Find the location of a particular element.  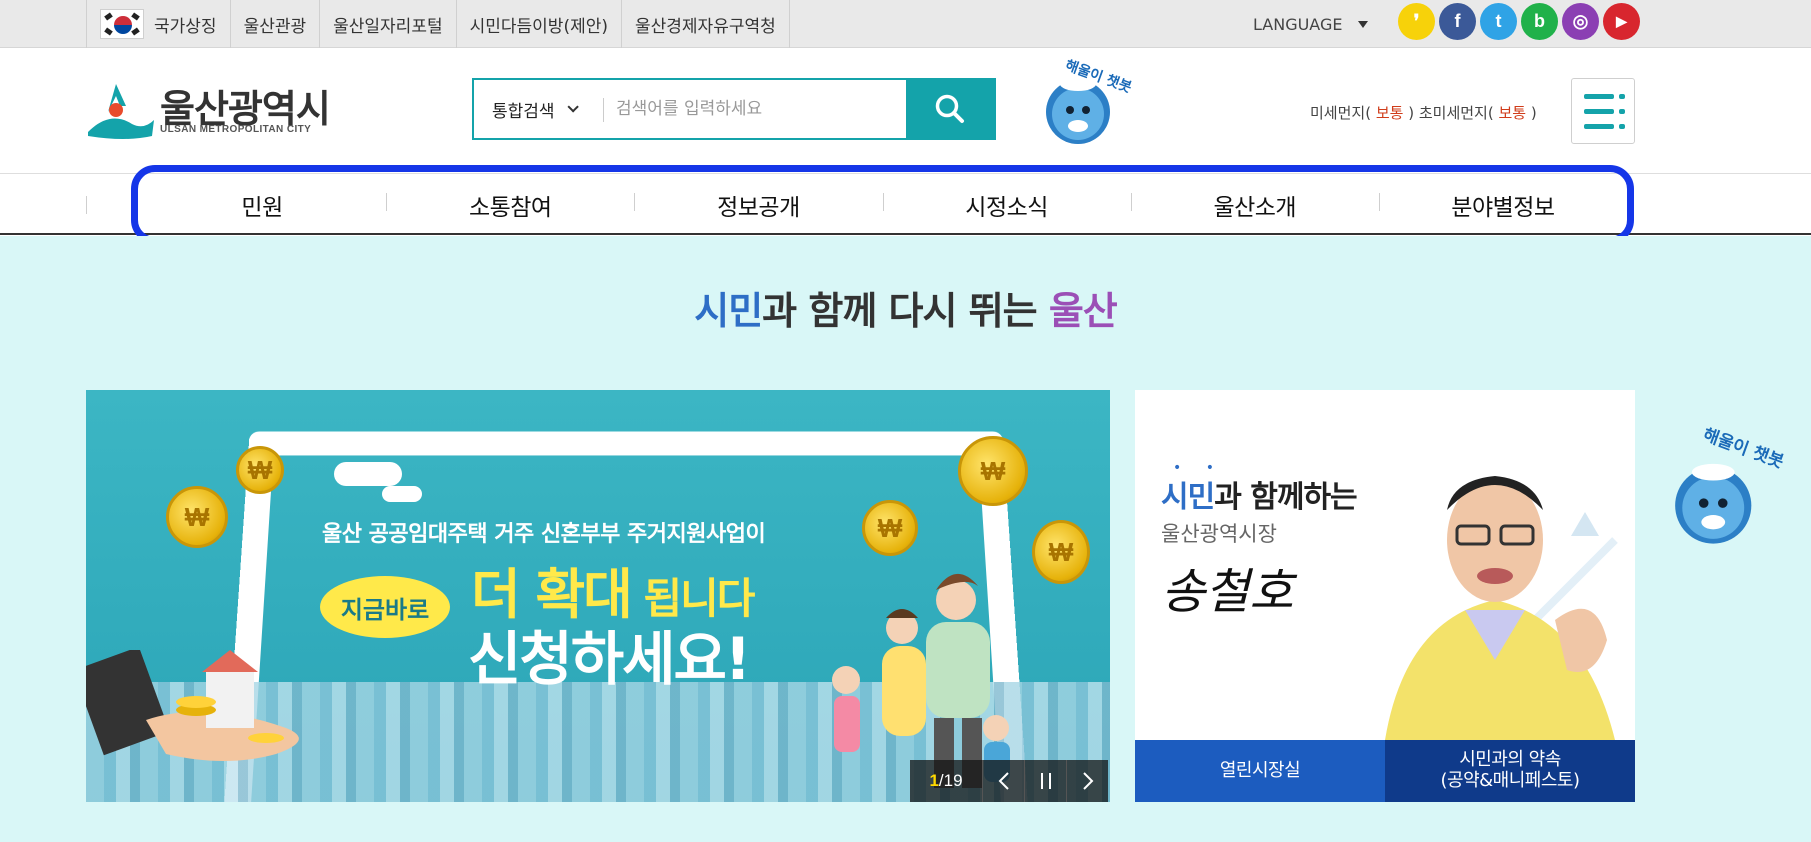

job-portal-link: 울산일자리포털 is located at coordinates (388, 24).